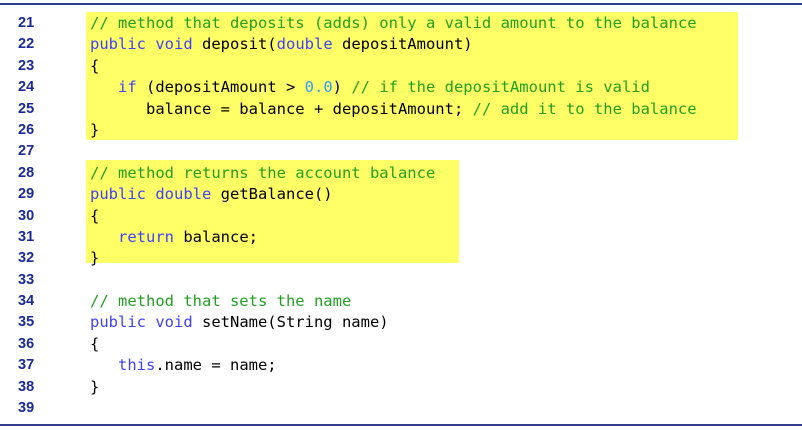  What do you see at coordinates (401, 387) in the screenshot?
I see `code-line: 38}` at bounding box center [401, 387].